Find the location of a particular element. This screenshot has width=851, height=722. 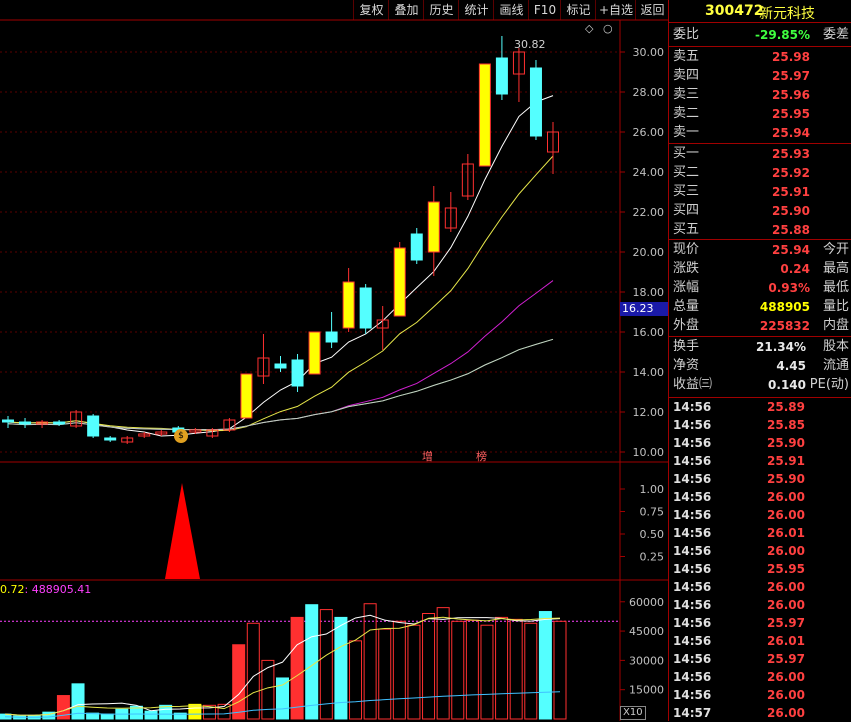

ask-row: 卖五 25.98 is located at coordinates (760, 57).